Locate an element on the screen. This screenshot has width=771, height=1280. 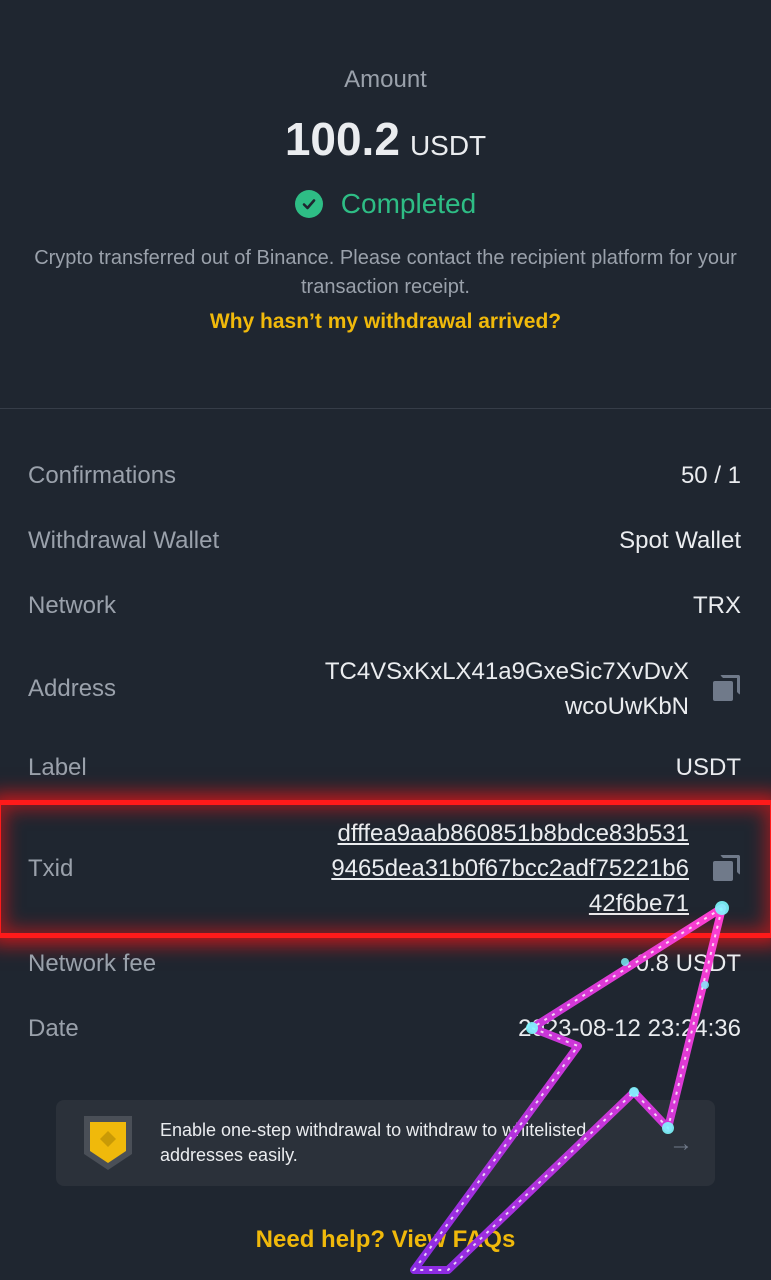
txid-line-3: 42f6be71 is located at coordinates (638, 903).